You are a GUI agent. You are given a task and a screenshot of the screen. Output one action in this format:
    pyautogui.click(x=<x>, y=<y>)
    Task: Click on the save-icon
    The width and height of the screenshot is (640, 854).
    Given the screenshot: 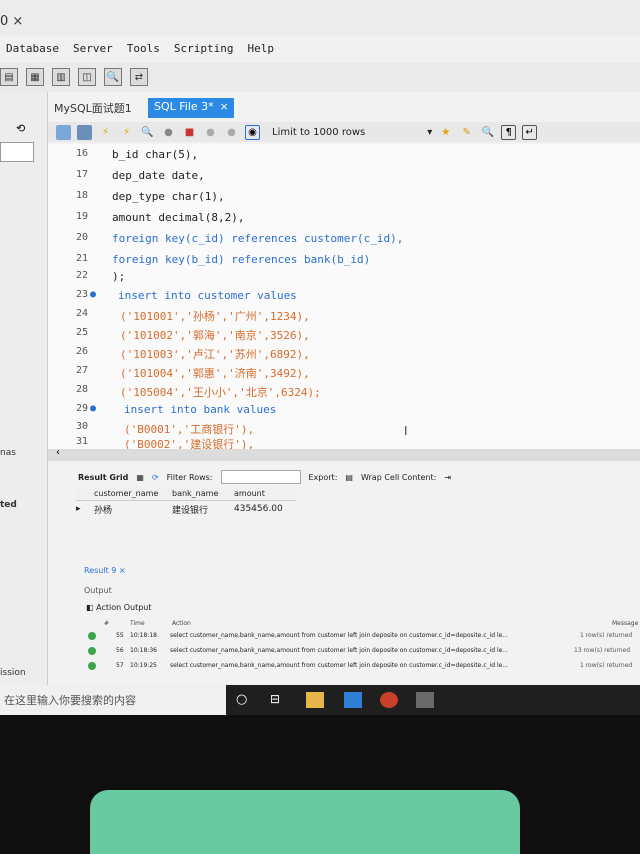 What is the action you would take?
    pyautogui.click(x=84, y=132)
    